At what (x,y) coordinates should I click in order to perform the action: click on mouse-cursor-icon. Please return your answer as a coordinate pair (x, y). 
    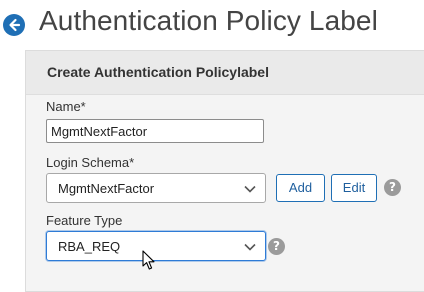
    Looking at the image, I should click on (148, 260).